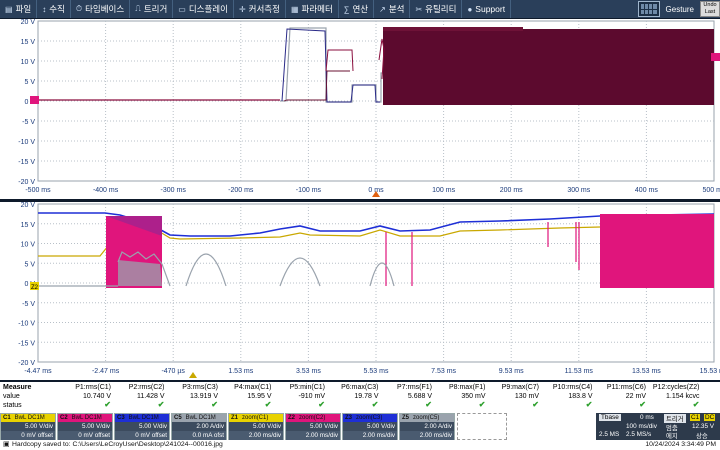 The height and width of the screenshot is (450, 720). I want to click on measure-param-value: 22 mV, so click(635, 396).